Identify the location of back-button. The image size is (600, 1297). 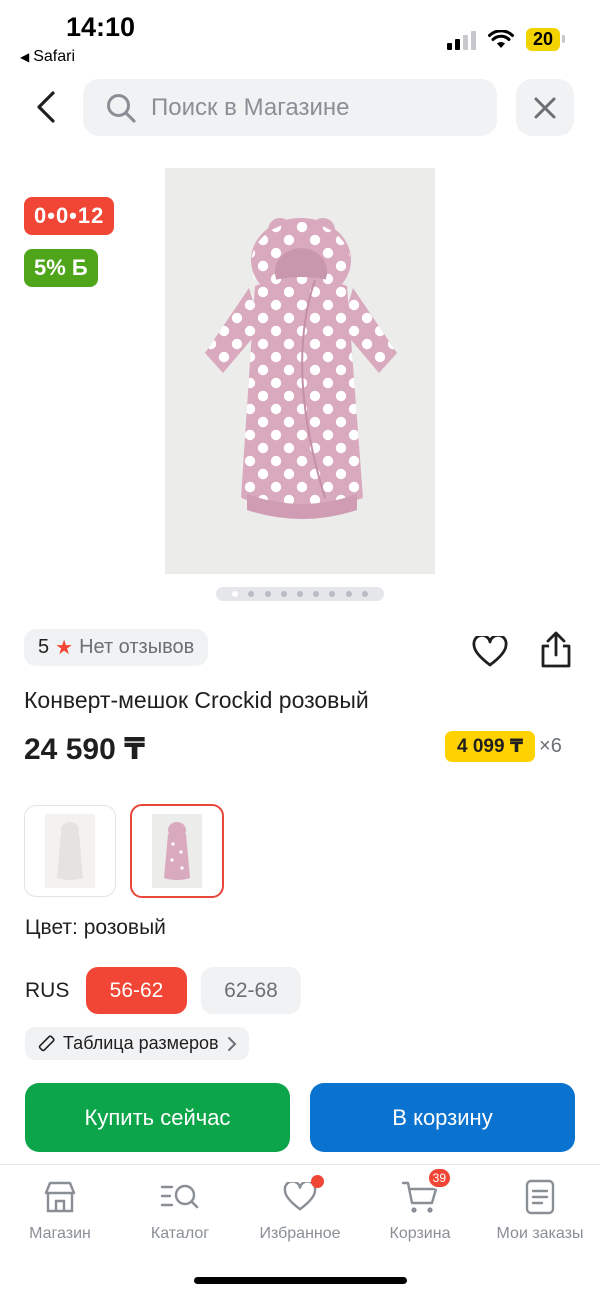
(46, 107).